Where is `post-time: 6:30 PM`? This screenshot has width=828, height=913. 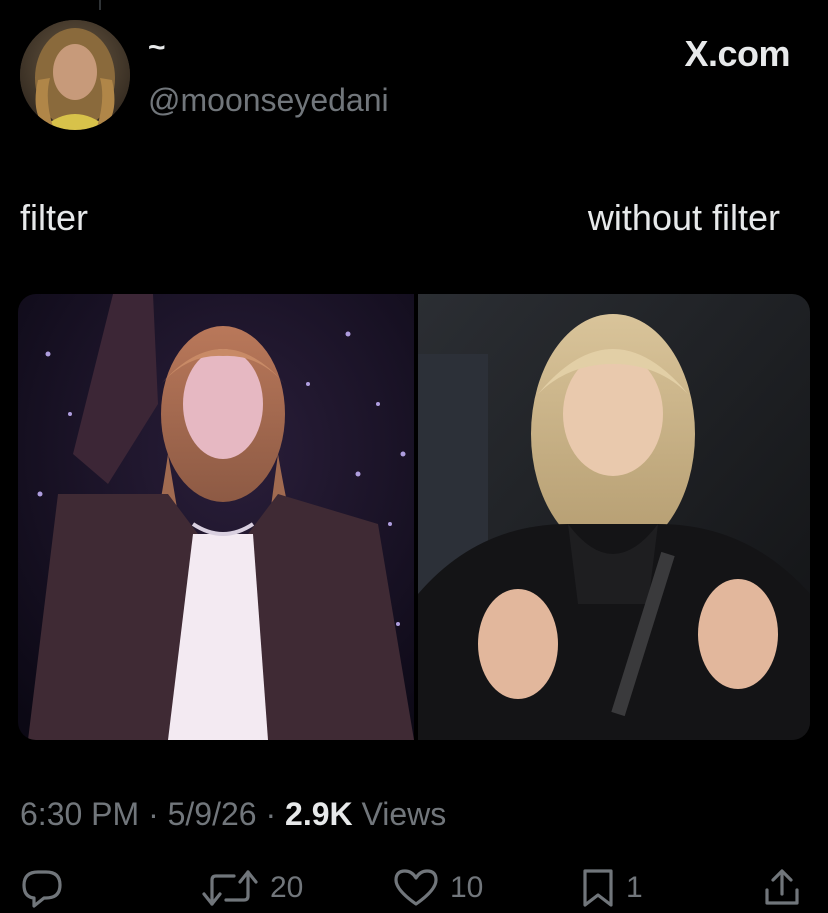 post-time: 6:30 PM is located at coordinates (79, 814).